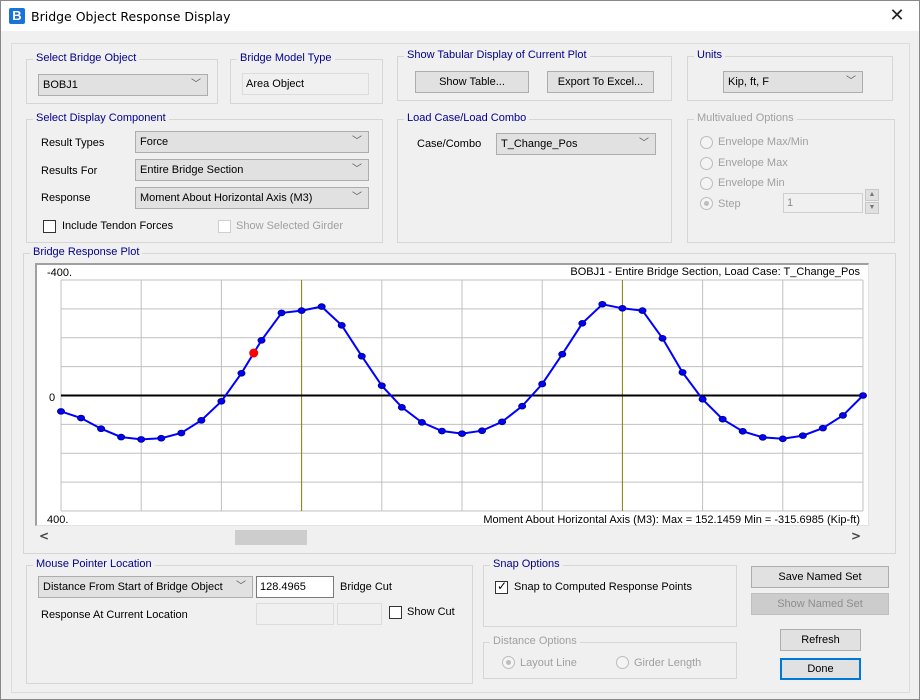  I want to click on scroll-right-arrow: >, so click(856, 536).